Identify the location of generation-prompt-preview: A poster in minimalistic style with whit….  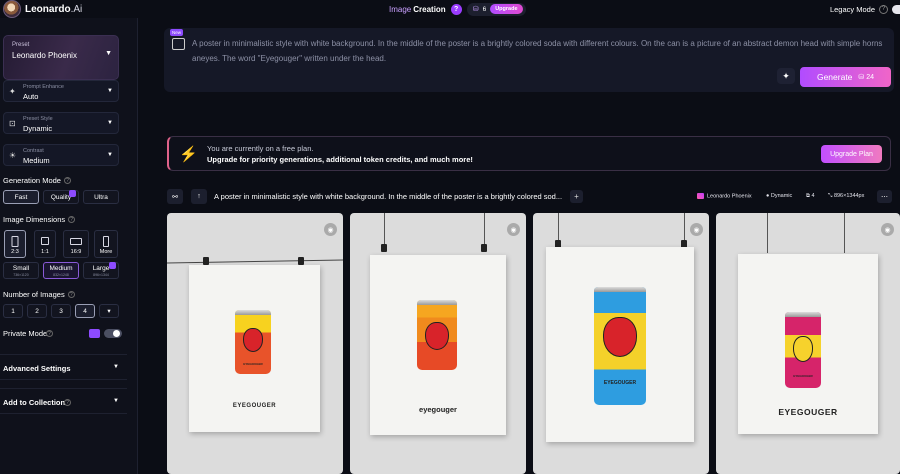
(388, 196).